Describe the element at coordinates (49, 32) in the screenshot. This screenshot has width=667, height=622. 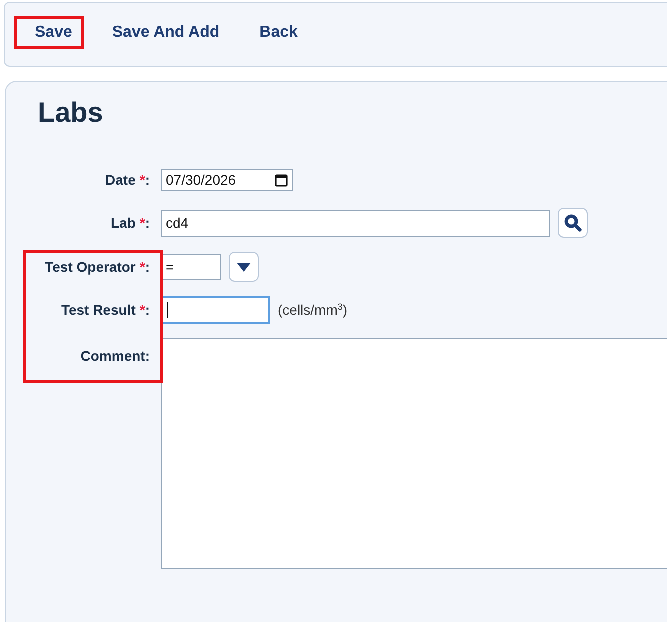
I see `toolbar-button: Save` at that location.